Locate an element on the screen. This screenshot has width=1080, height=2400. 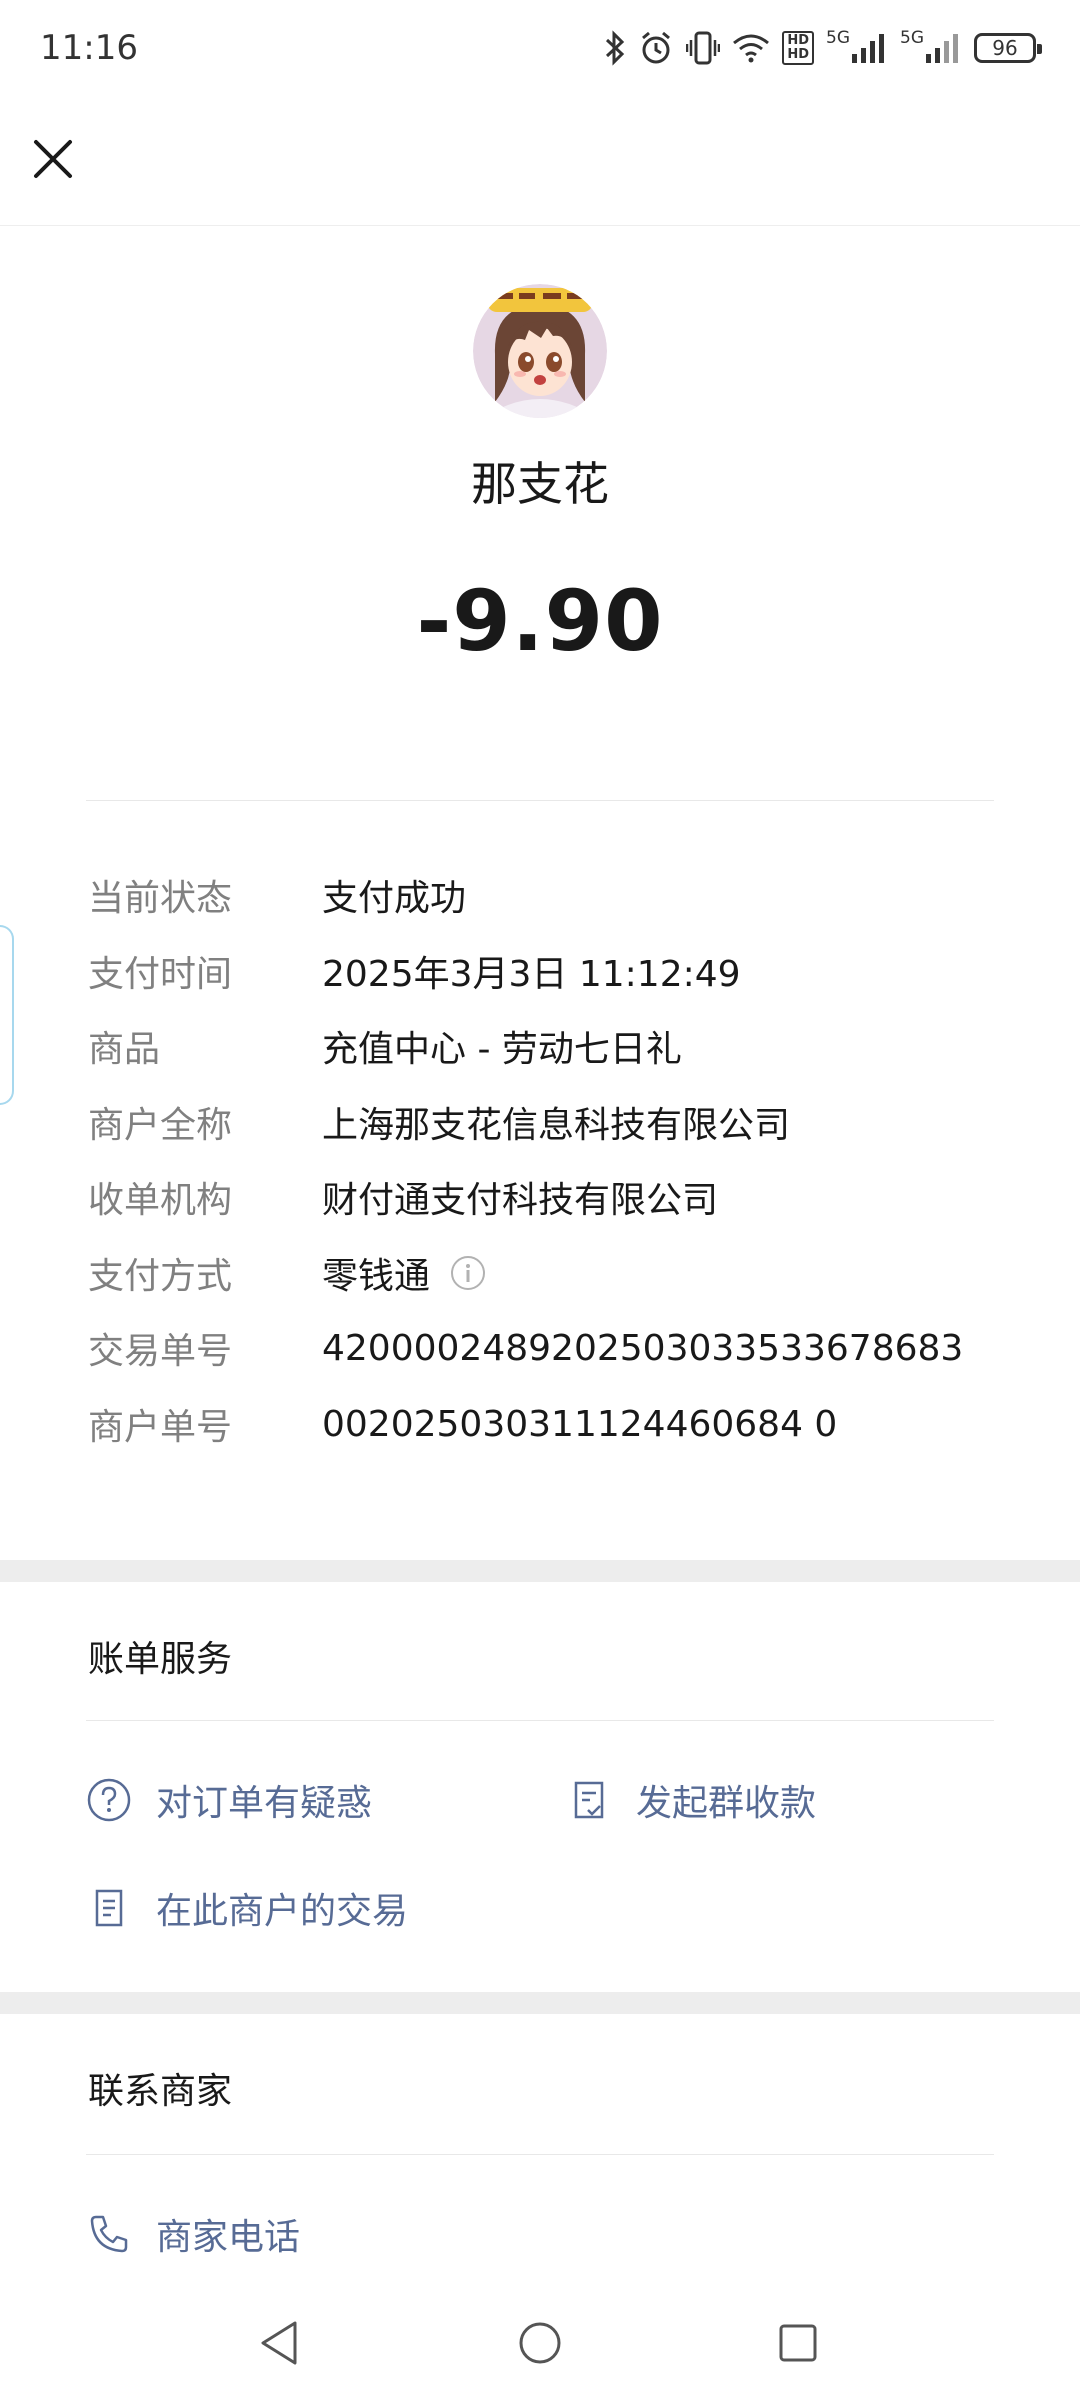
group-collect-link: 发起群收款 is located at coordinates (691, 1800).